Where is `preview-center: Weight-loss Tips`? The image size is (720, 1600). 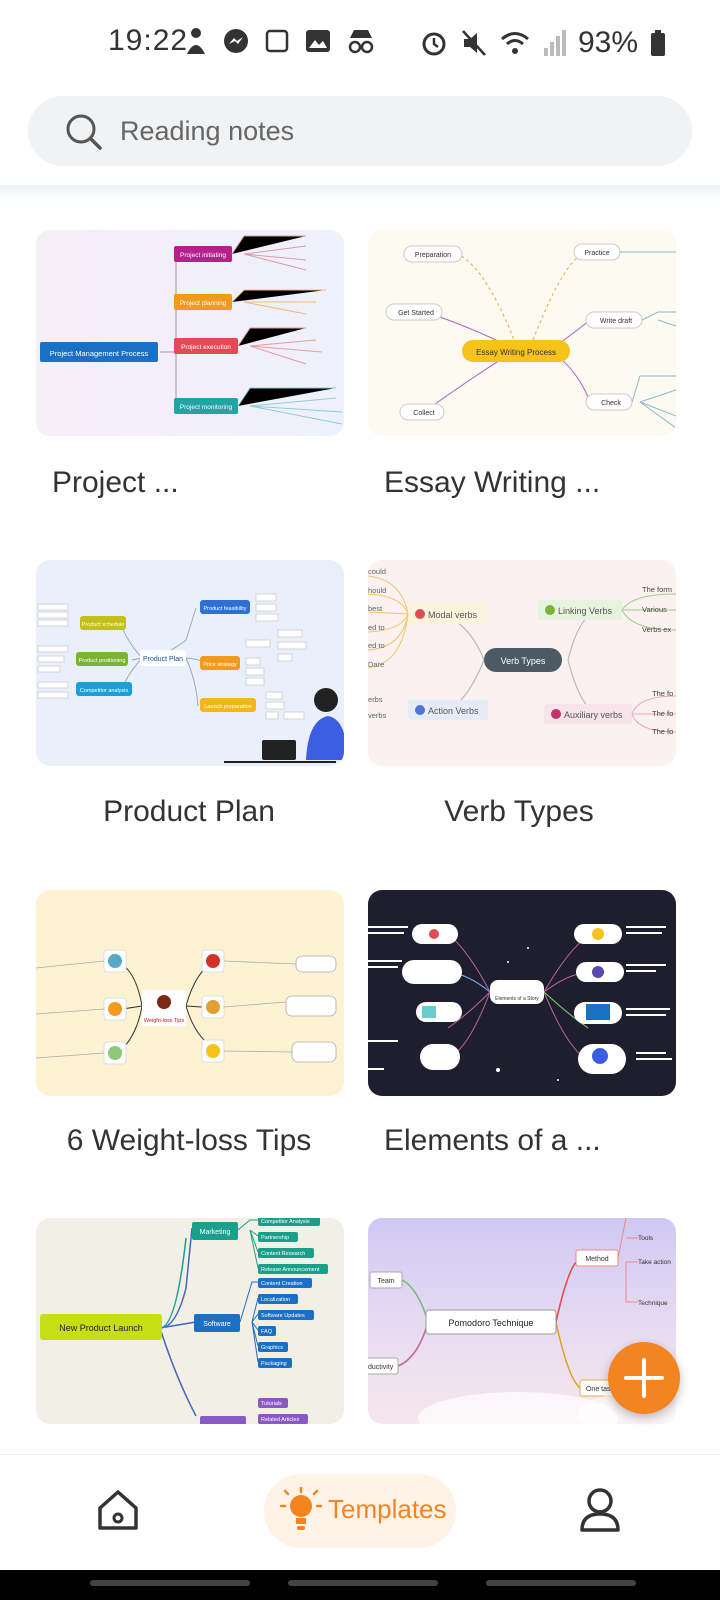 preview-center: Weight-loss Tips is located at coordinates (164, 1021).